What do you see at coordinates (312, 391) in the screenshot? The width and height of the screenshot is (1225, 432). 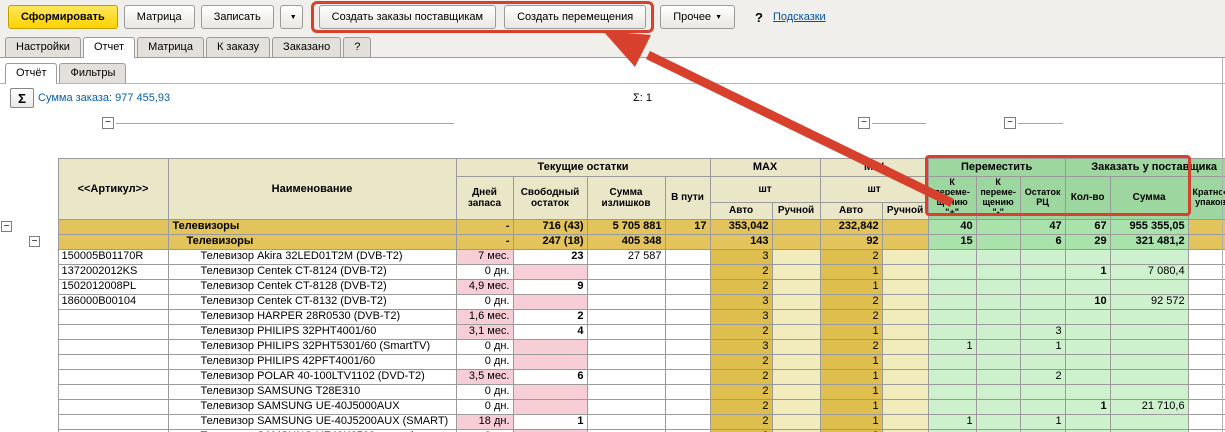 I see `cell-name: Телевизор SAMSUNG T28E310` at bounding box center [312, 391].